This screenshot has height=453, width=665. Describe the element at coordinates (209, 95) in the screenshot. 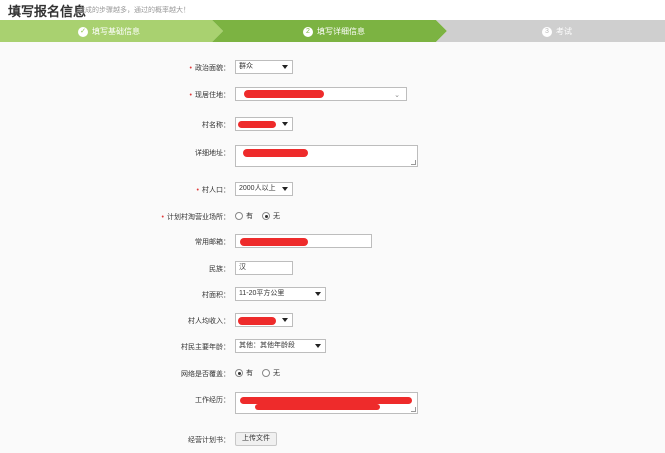

I see `residence-label: • 现居住地：` at that location.